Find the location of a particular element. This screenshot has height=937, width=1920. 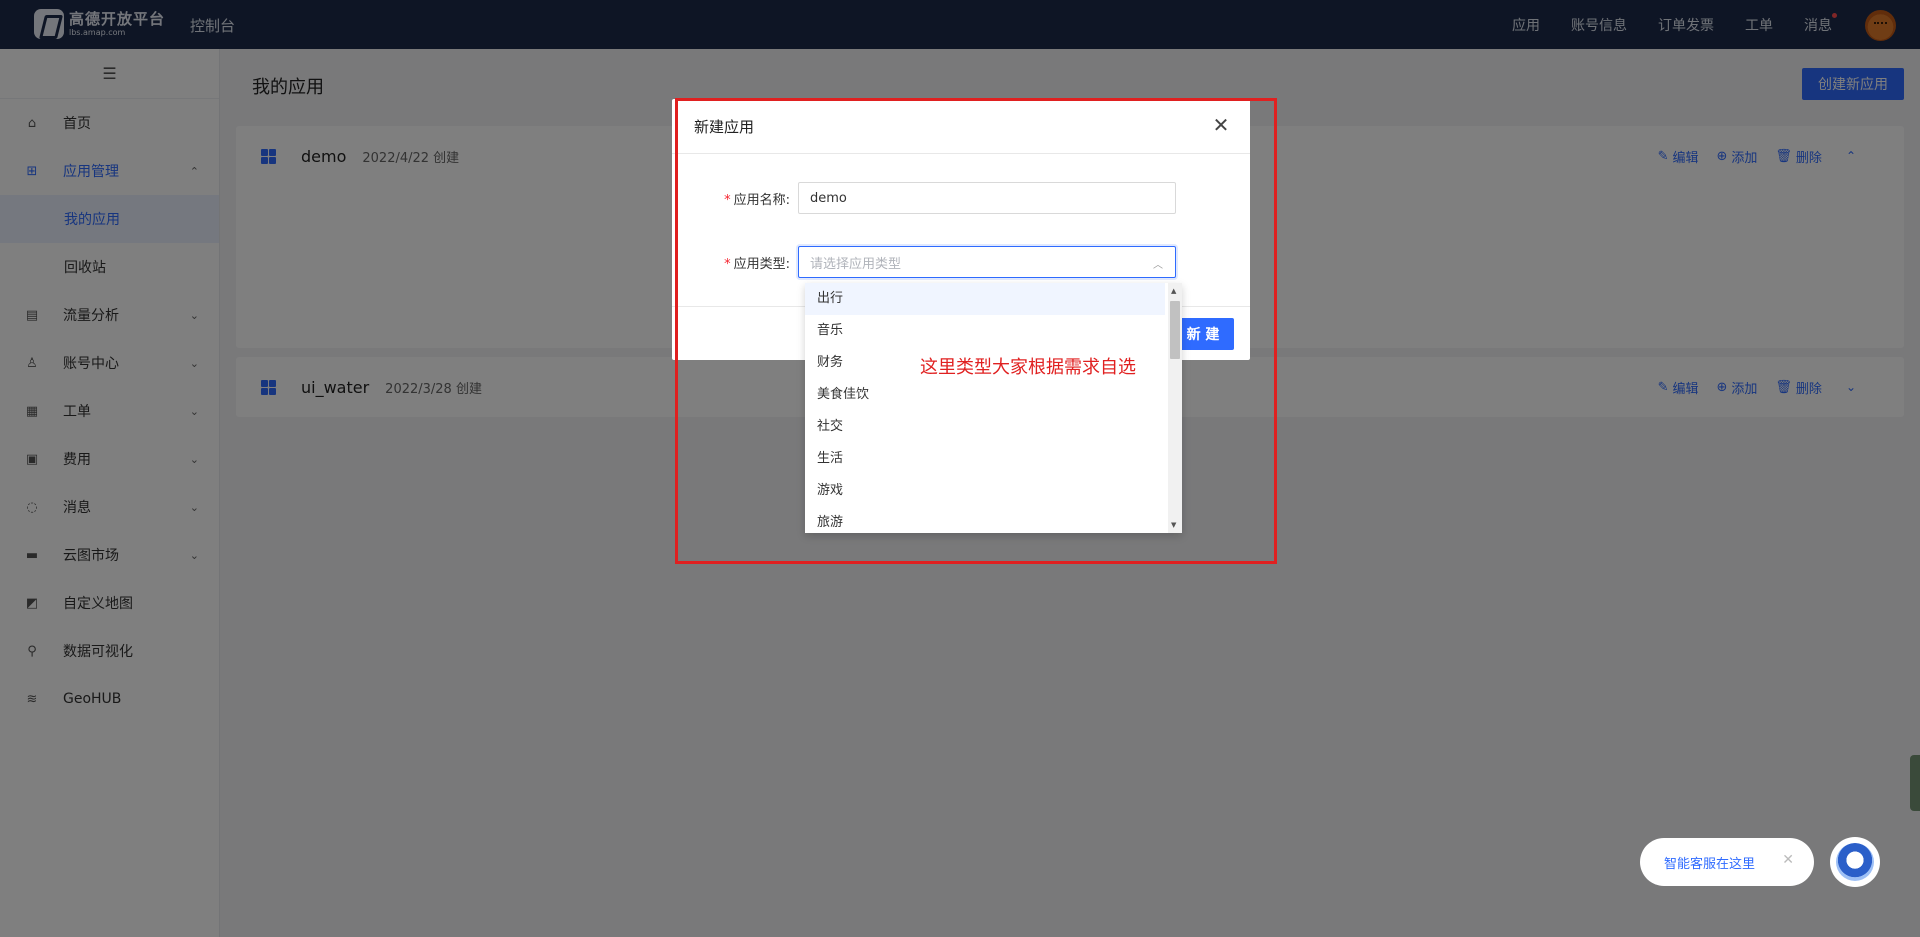

annotation-text: 这里类型大家根据需求自选 is located at coordinates (1028, 367).